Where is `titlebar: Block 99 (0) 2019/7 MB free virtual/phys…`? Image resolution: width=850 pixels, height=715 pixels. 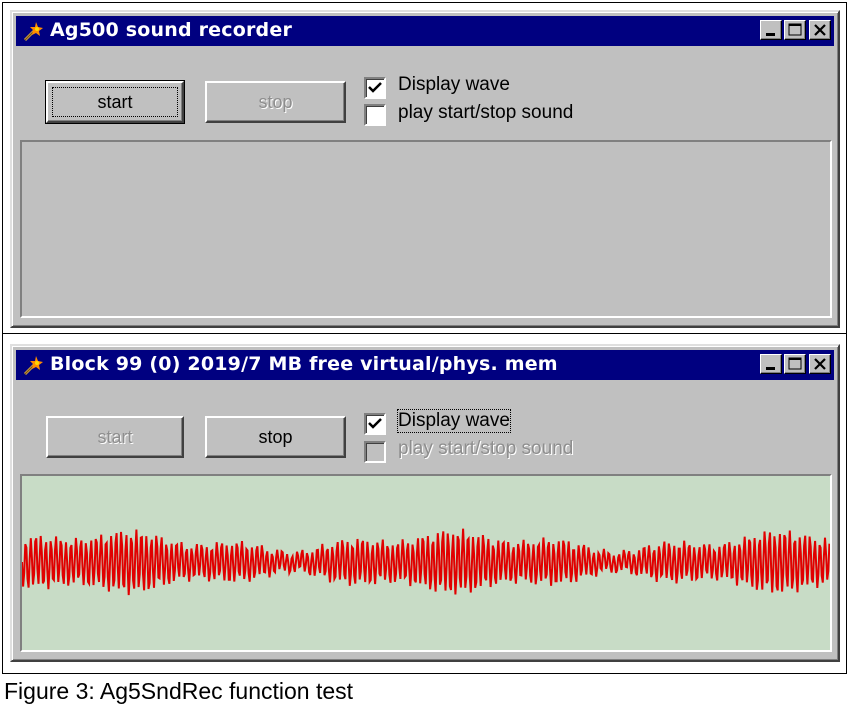
titlebar: Block 99 (0) 2019/7 MB free virtual/phys… is located at coordinates (425, 365).